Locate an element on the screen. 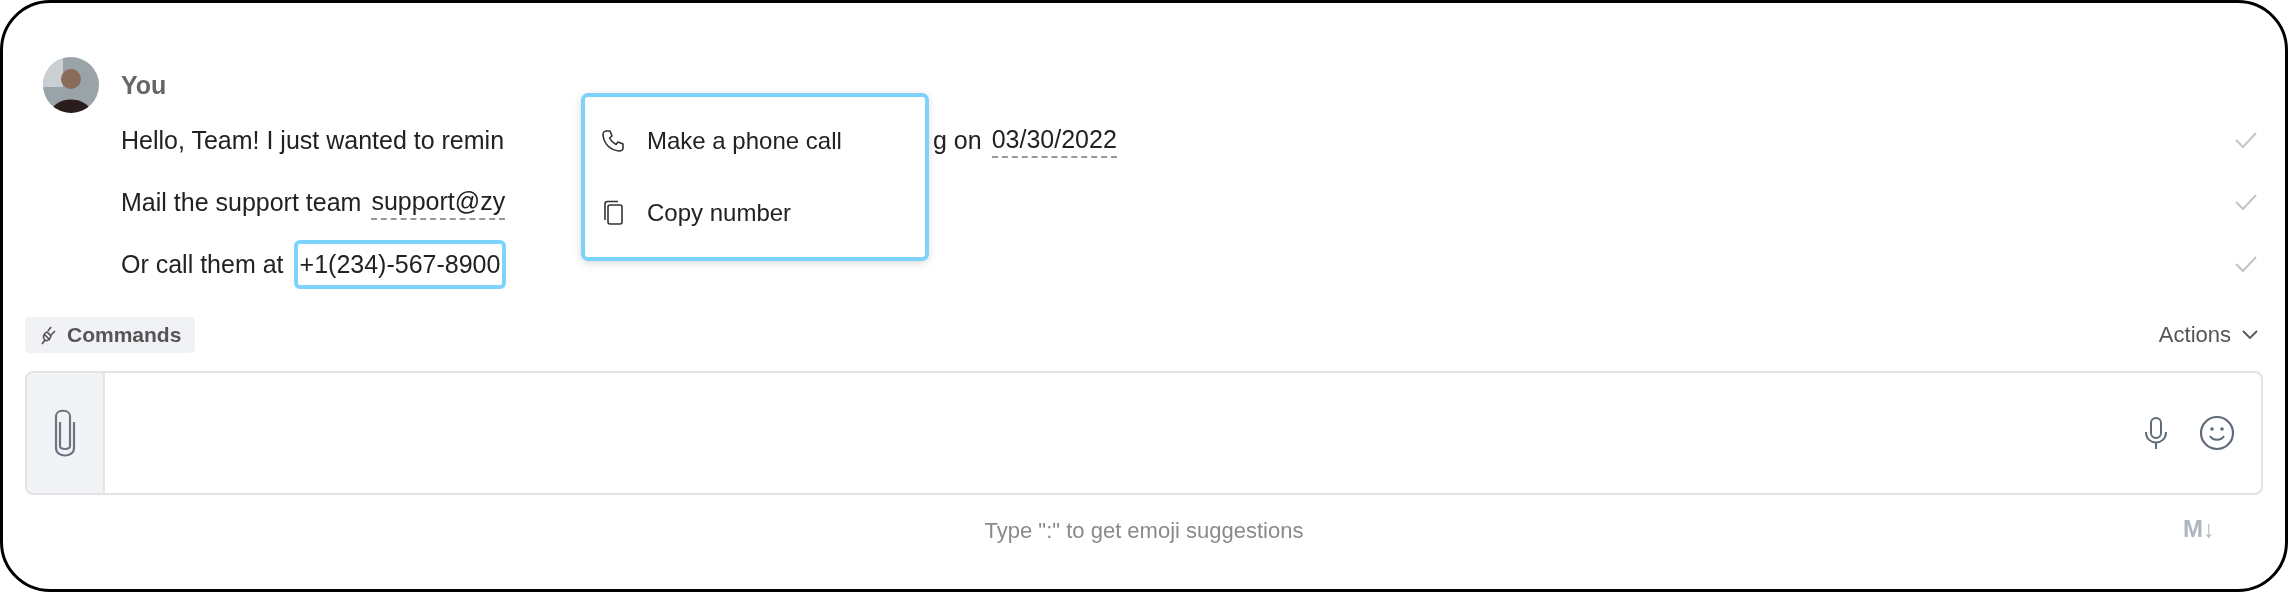  paperclip-icon is located at coordinates (65, 433).